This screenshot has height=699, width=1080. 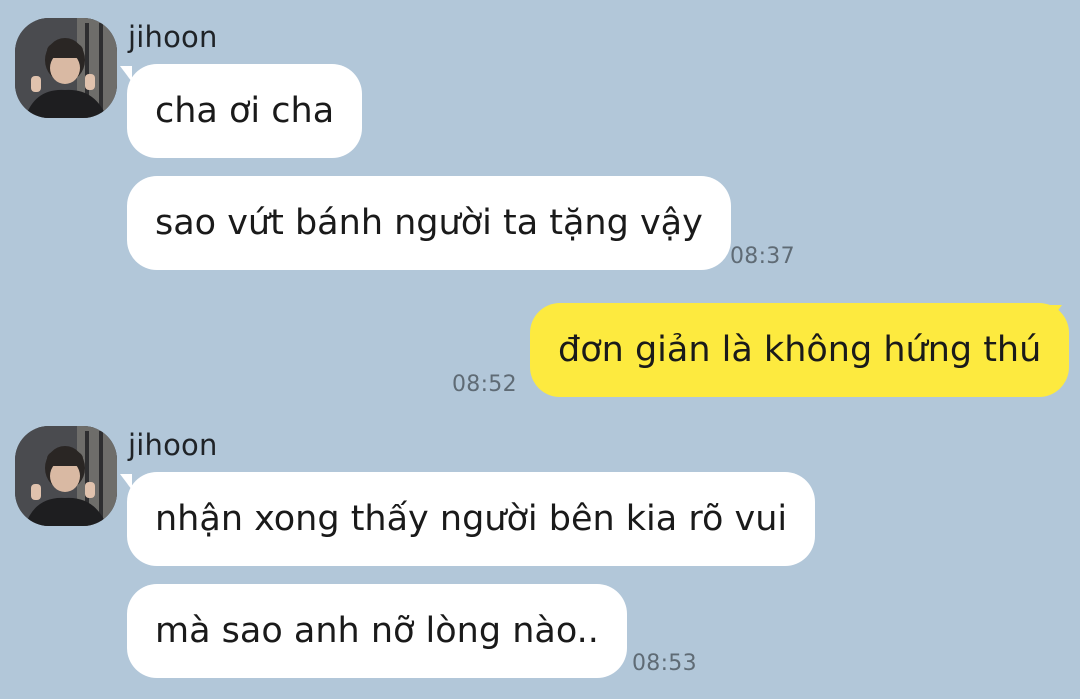 What do you see at coordinates (245, 111) in the screenshot?
I see `message-bubble: cha ơi cha` at bounding box center [245, 111].